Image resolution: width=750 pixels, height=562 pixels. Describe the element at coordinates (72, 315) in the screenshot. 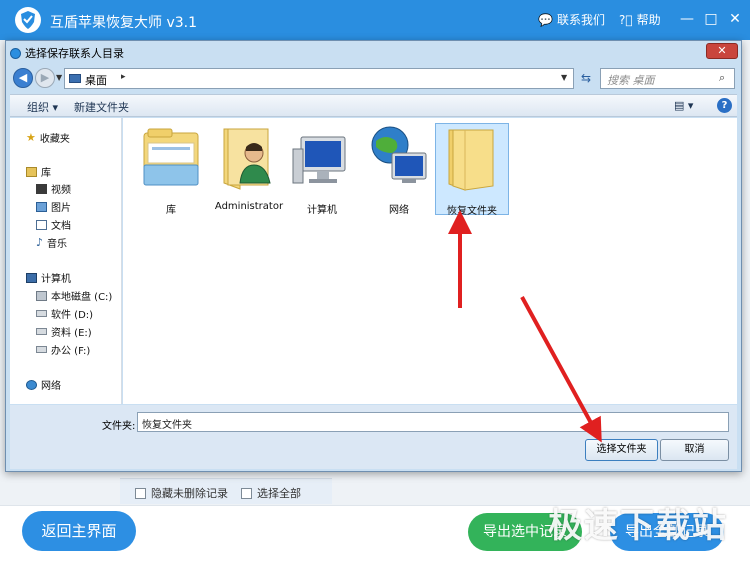

I see `nav-label: 软件 (D:)` at that location.